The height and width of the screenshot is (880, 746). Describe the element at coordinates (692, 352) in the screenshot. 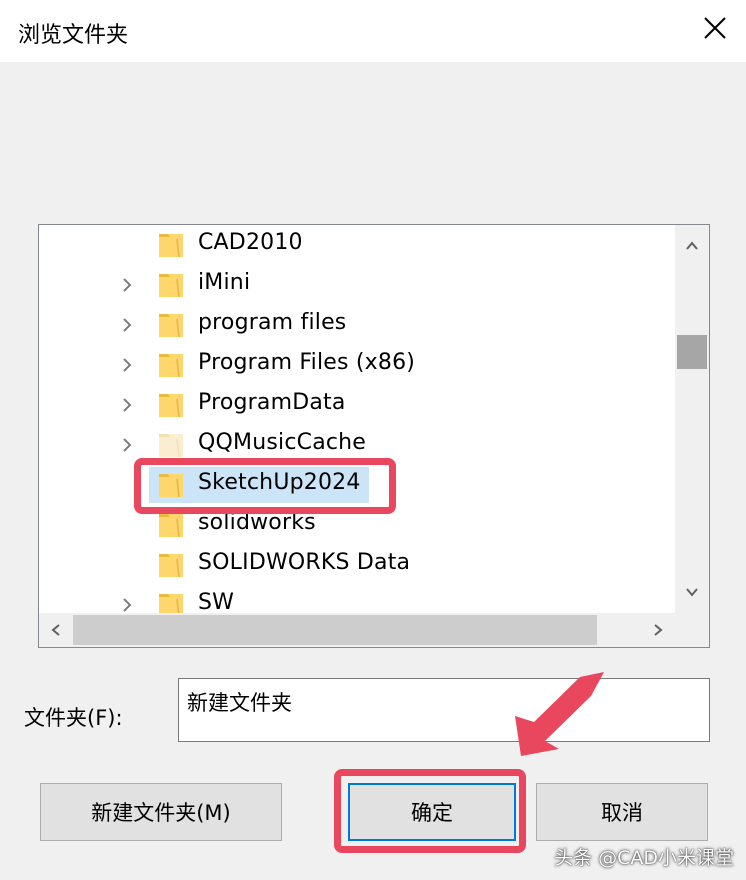

I see `vertical-scroll-thumb` at that location.